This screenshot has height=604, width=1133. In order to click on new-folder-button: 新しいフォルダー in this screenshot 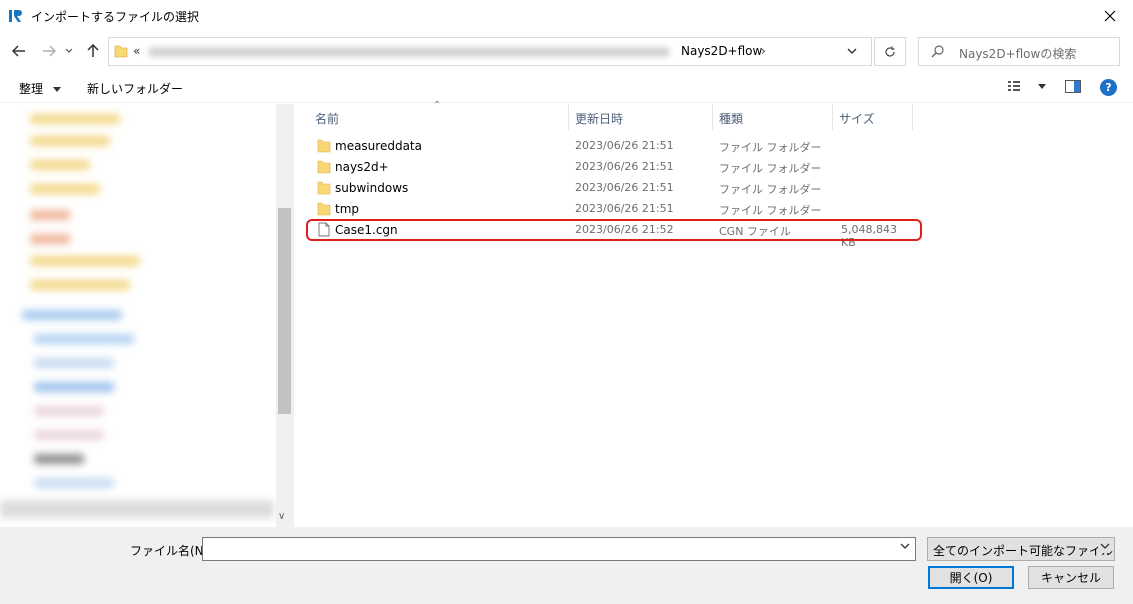, I will do `click(135, 88)`.